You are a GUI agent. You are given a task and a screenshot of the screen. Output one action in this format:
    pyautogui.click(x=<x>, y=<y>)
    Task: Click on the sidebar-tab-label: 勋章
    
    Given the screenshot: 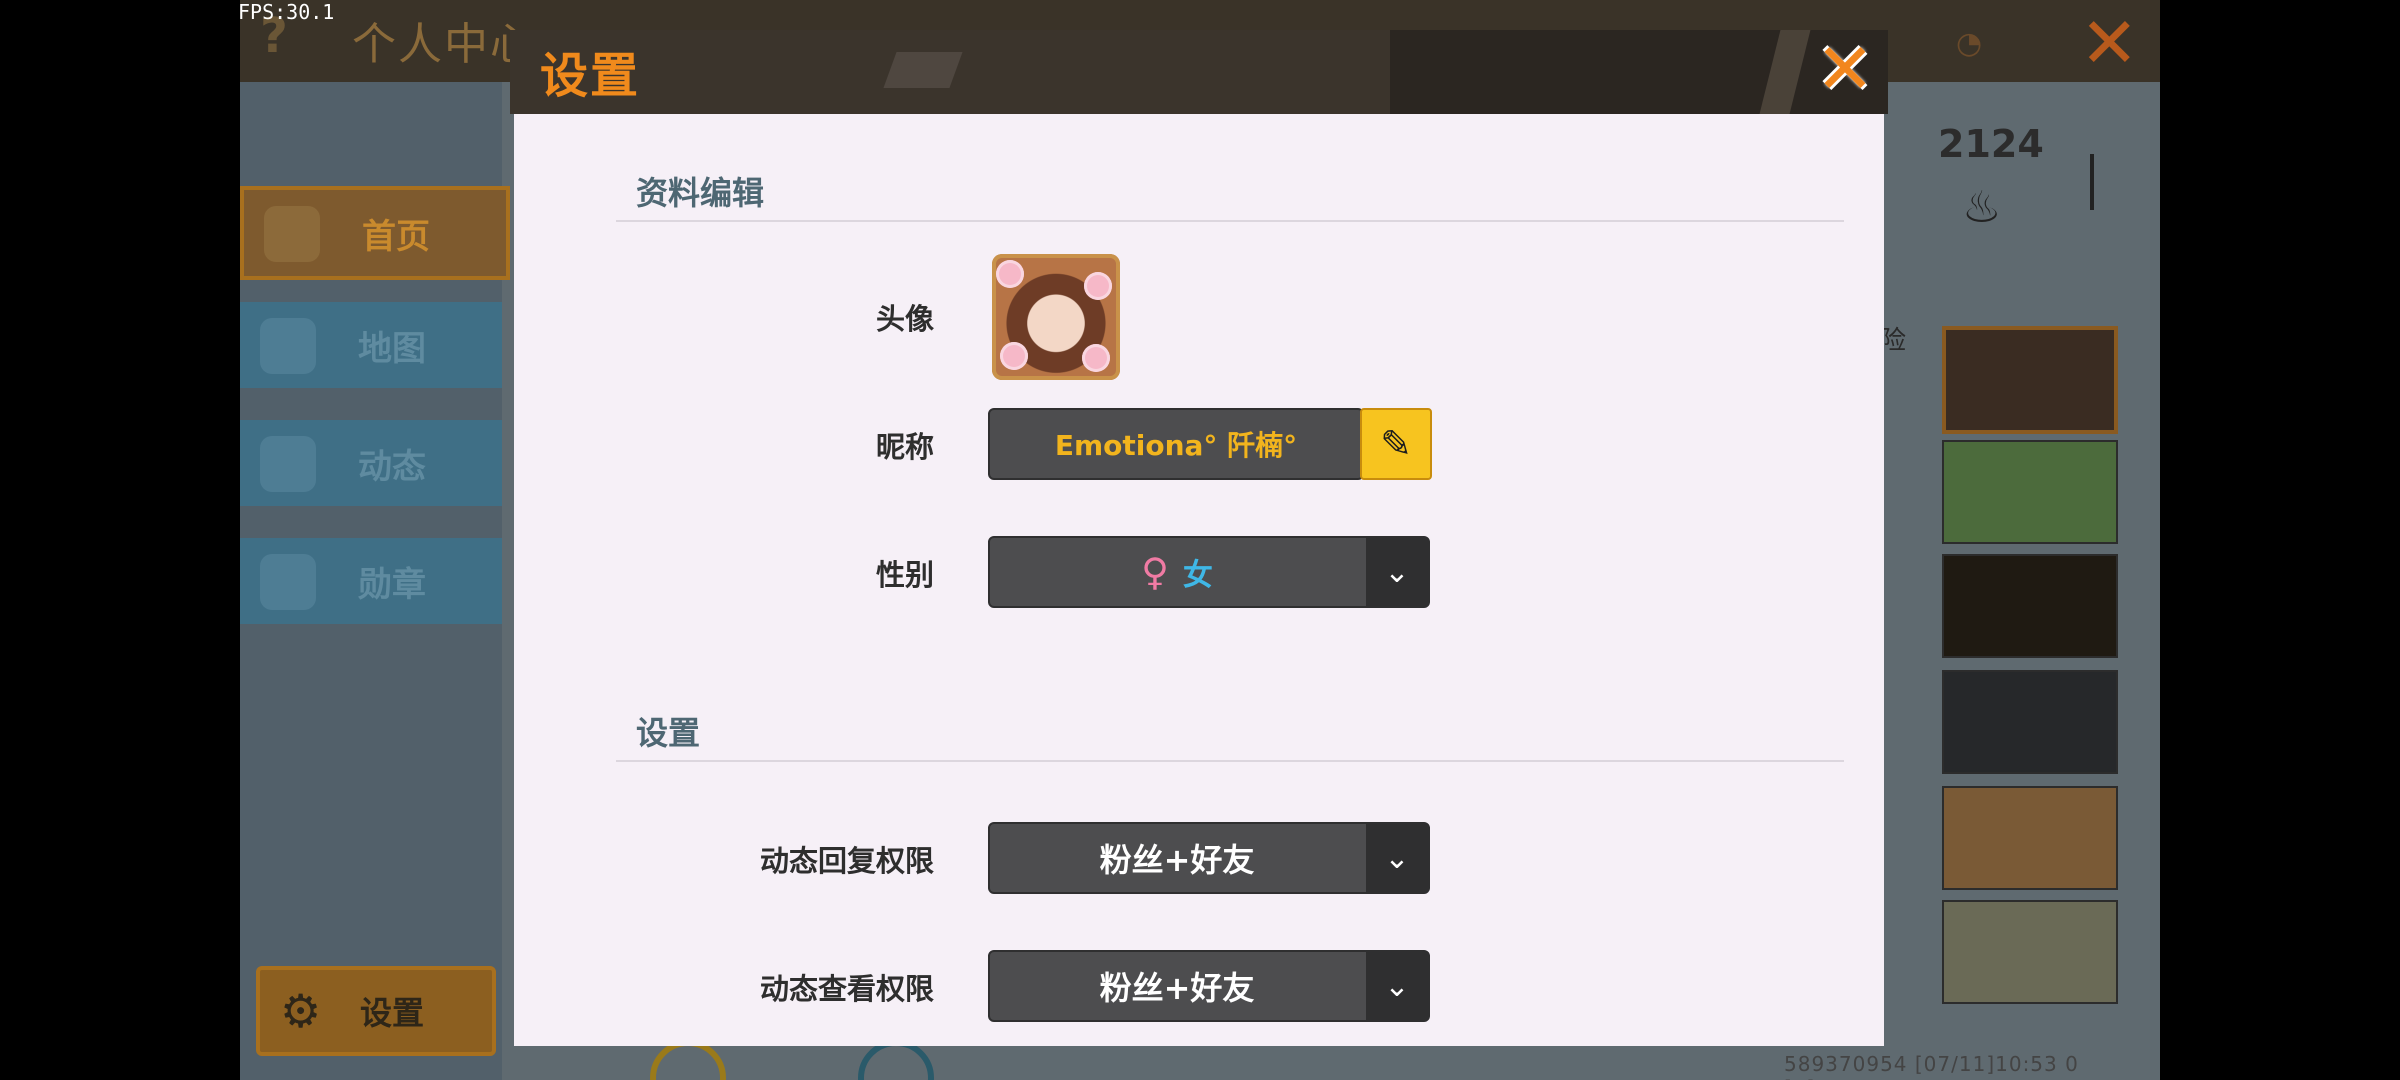 What is the action you would take?
    pyautogui.click(x=392, y=584)
    